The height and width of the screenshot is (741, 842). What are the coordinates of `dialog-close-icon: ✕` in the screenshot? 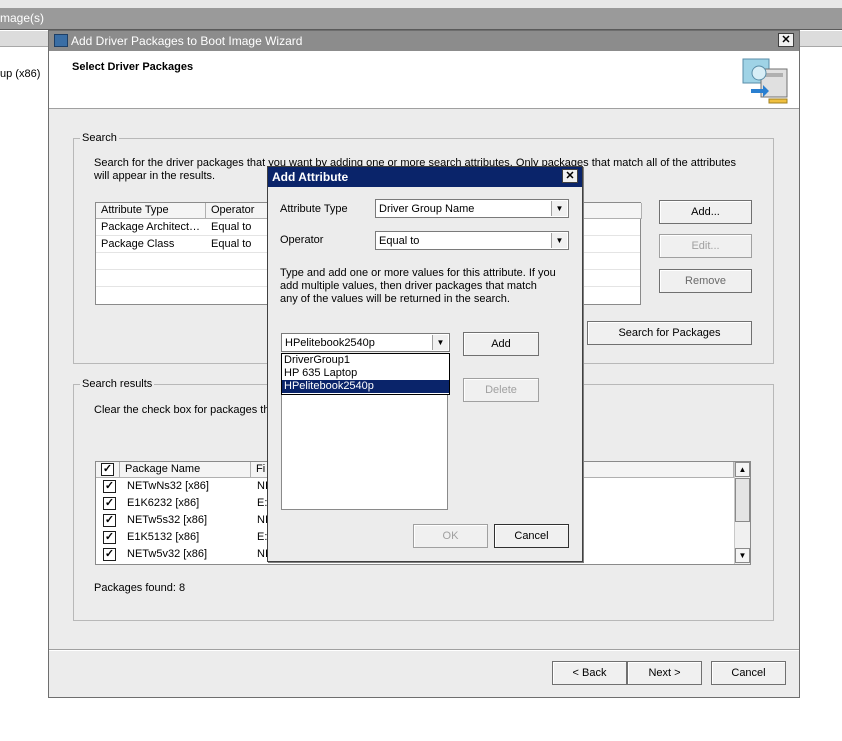 It's located at (570, 176).